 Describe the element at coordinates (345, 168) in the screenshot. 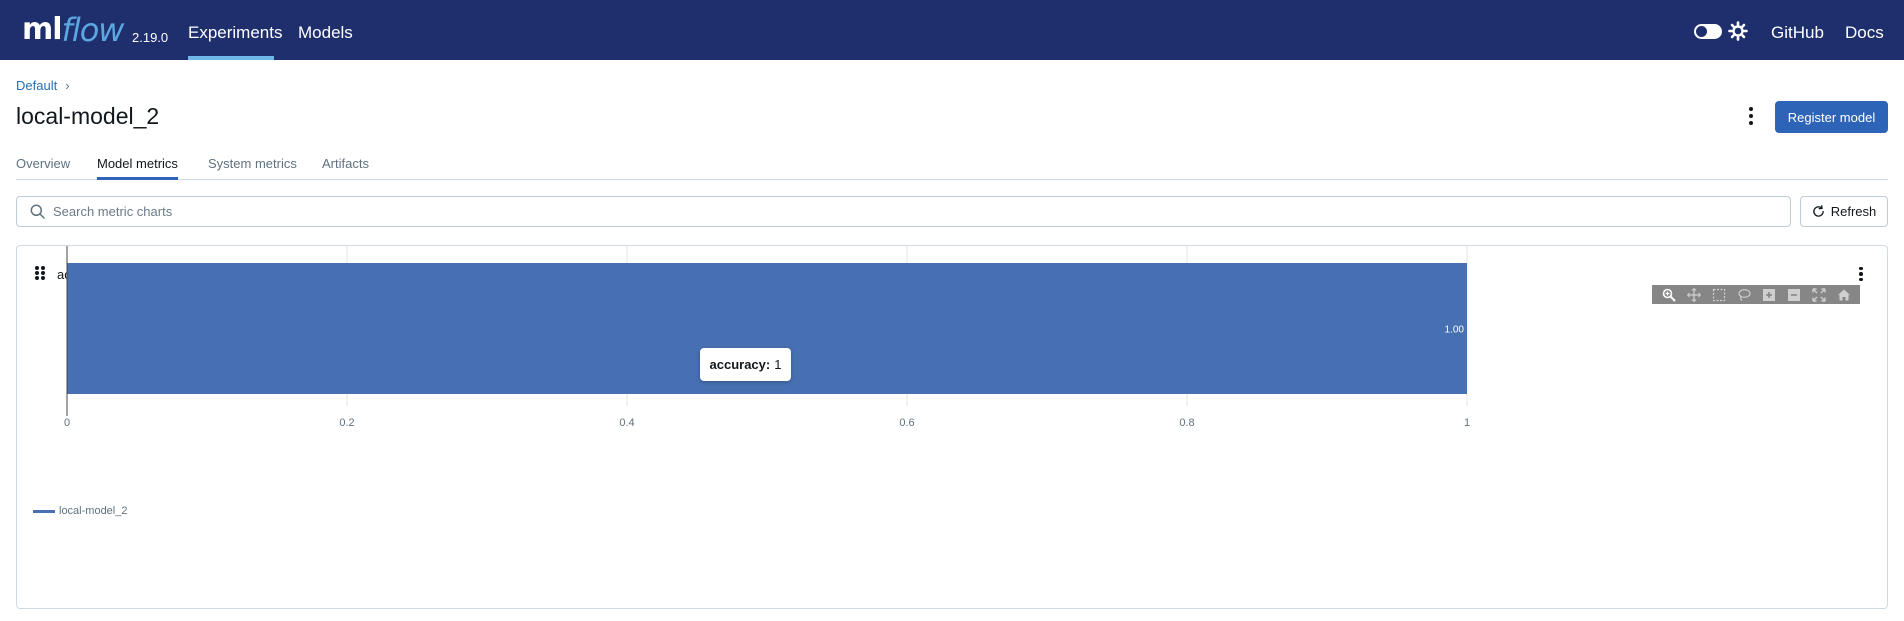

I see `tab-artifacts: Artifacts` at that location.